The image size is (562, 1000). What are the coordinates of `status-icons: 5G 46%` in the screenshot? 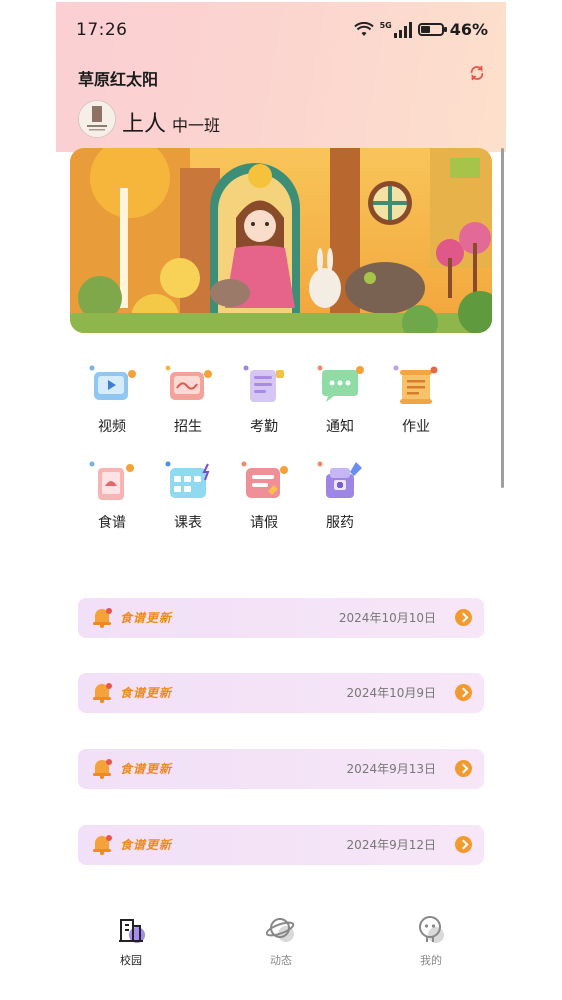 It's located at (420, 29).